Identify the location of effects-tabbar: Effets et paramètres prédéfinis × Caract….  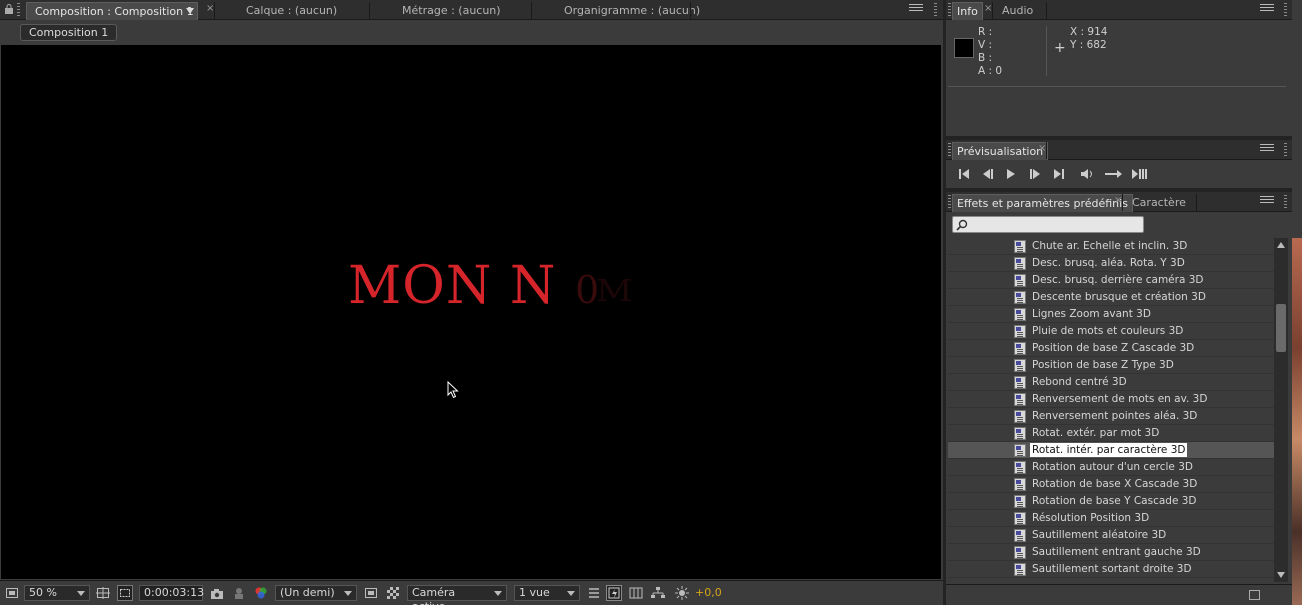
(1119, 202).